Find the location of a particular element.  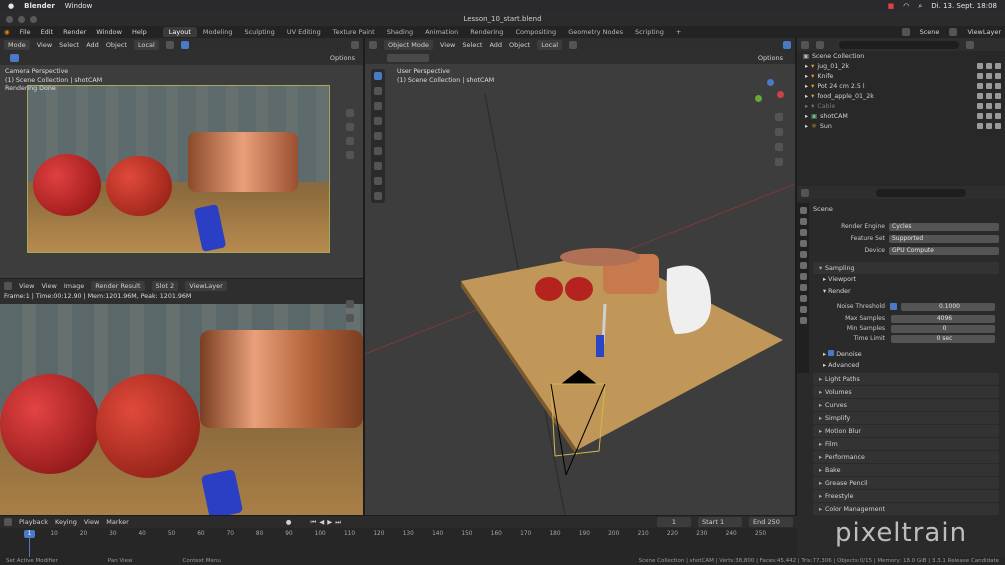

denoise-checkbox is located at coordinates (831, 353).